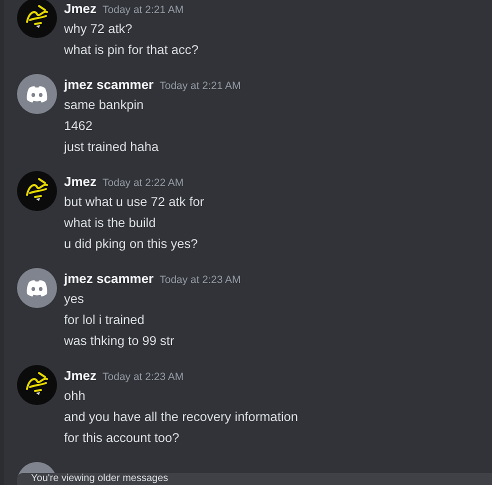 The height and width of the screenshot is (485, 492). What do you see at coordinates (111, 146) in the screenshot?
I see `message-text: just trained haha` at bounding box center [111, 146].